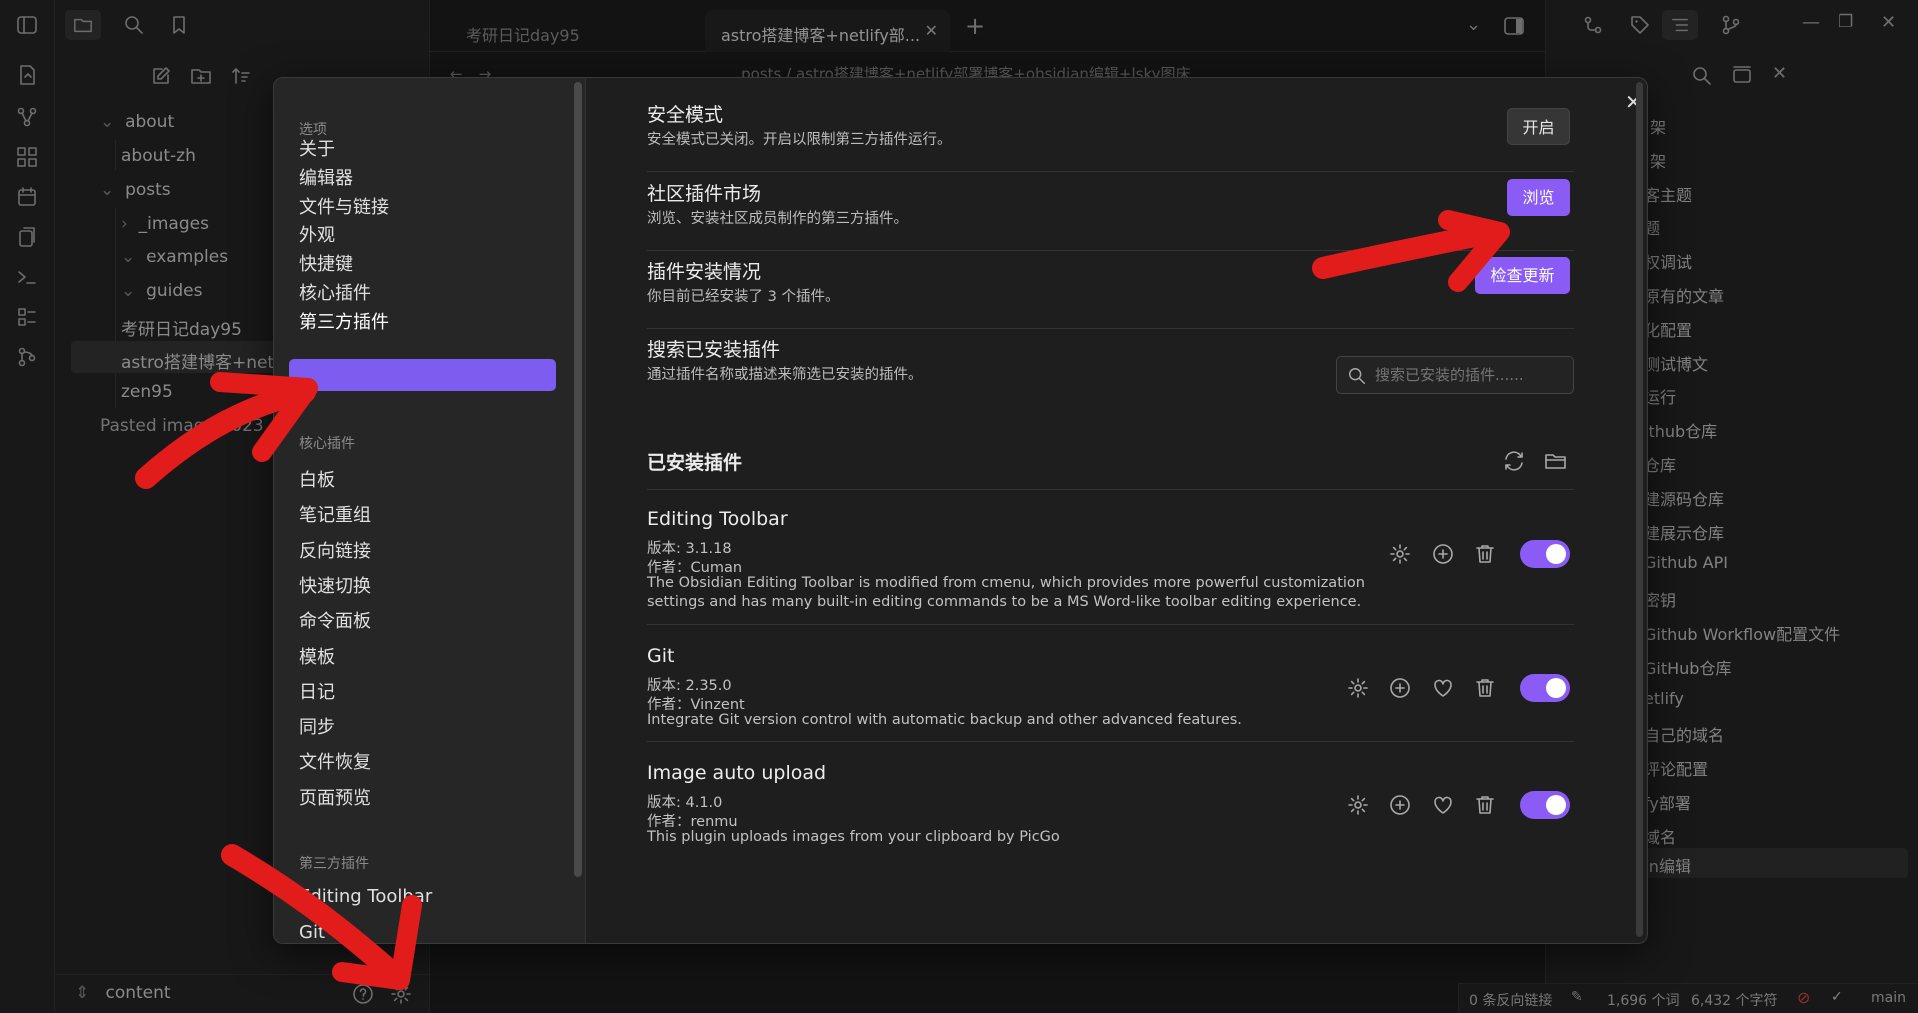 The width and height of the screenshot is (1918, 1013). Describe the element at coordinates (335, 514) in the screenshot. I see `core-plugin-nav-item: 笔记重组` at that location.